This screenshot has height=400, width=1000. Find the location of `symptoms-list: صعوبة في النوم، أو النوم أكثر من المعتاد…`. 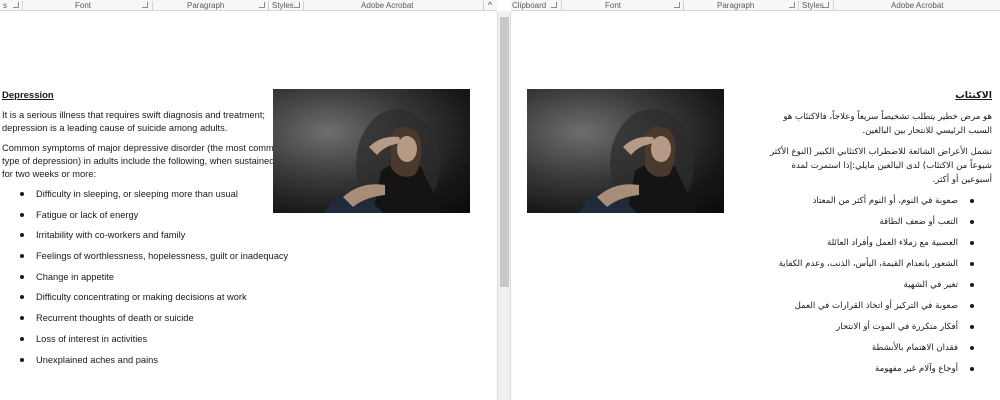

symptoms-list: صعوبة في النوم، أو النوم أكثر من المعتاد… is located at coordinates (877, 285).